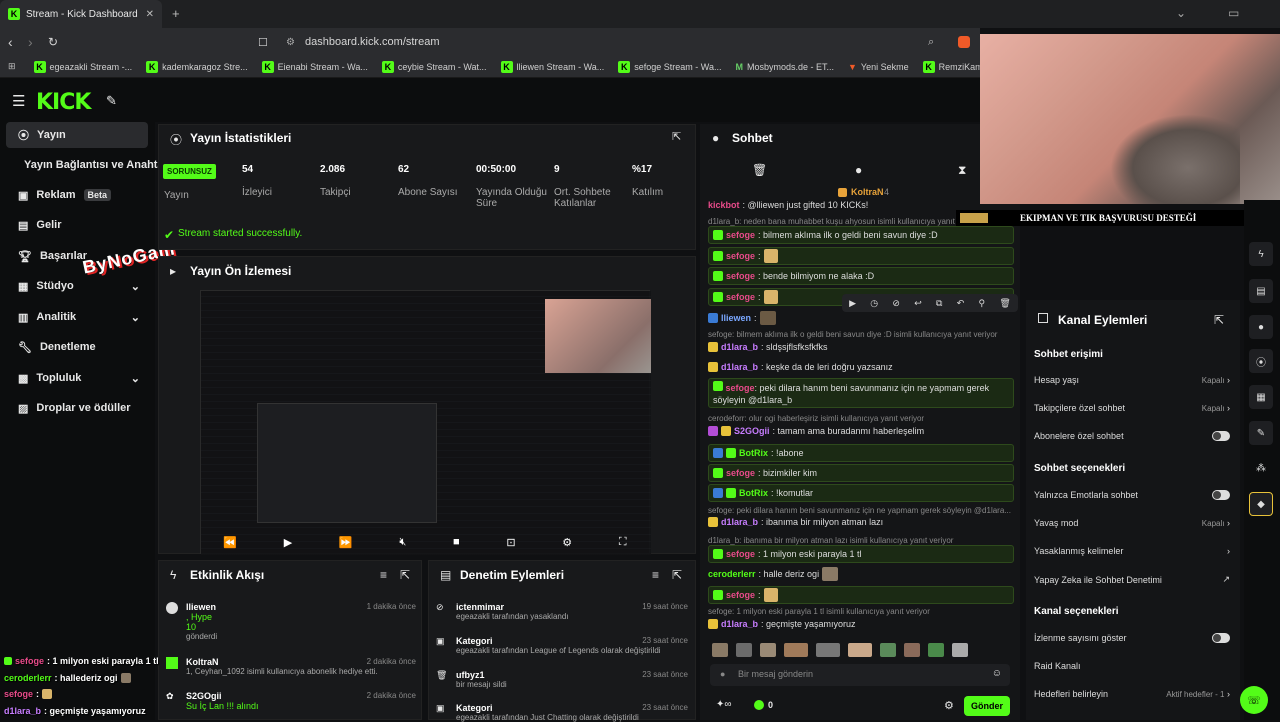 The width and height of the screenshot is (1280, 722). I want to click on rewind-icon: ⏪, so click(230, 542).